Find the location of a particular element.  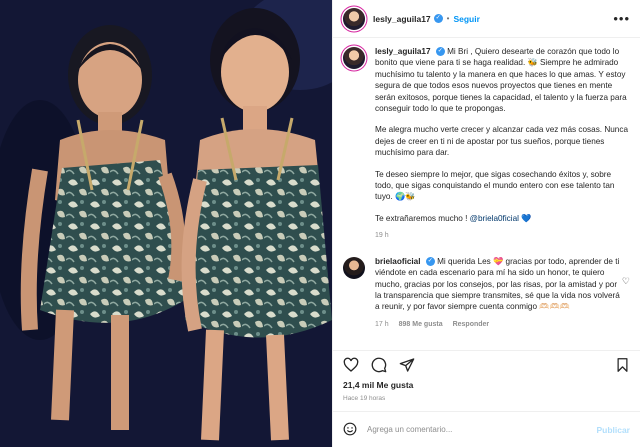

post-header: lesly_aguila17 ✓ • Seguir ••• is located at coordinates (486, 19).